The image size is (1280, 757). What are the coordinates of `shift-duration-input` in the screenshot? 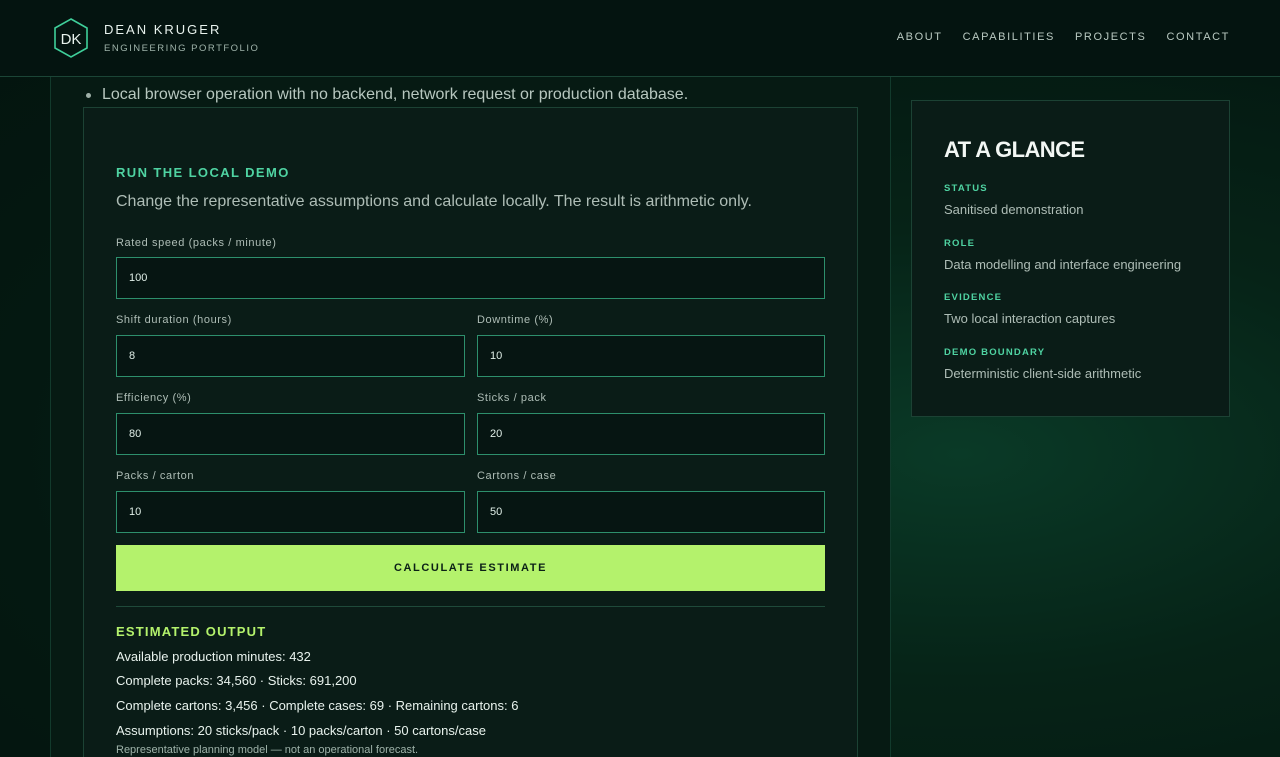 It's located at (290, 356).